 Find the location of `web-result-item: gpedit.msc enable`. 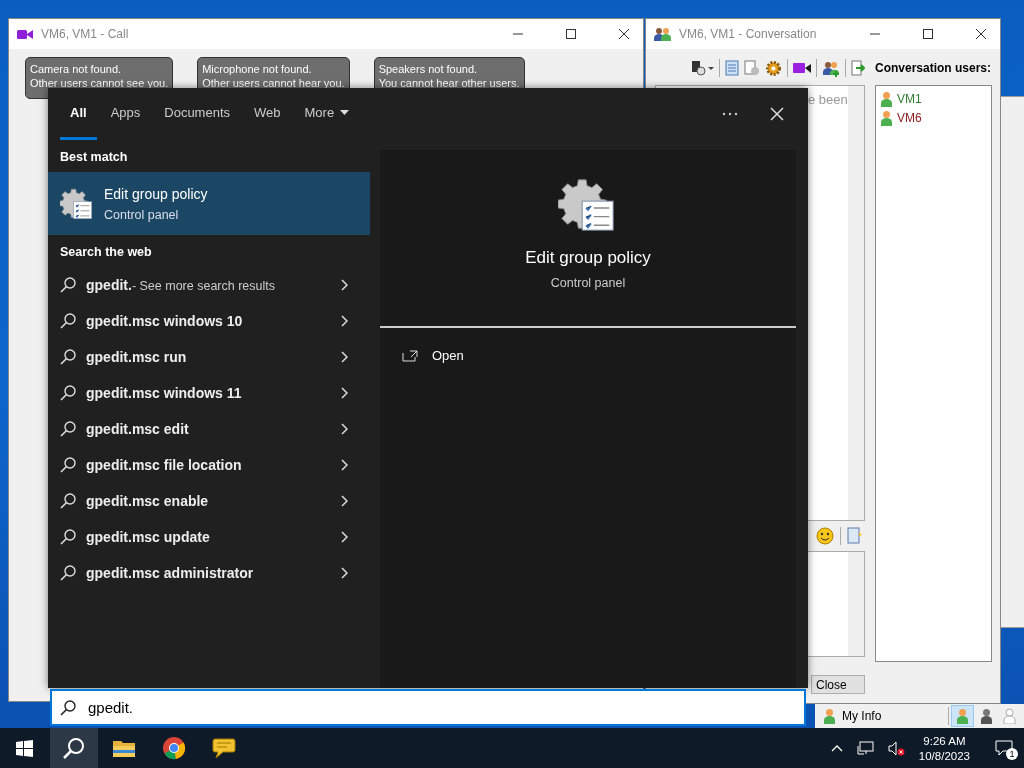

web-result-item: gpedit.msc enable is located at coordinates (209, 501).